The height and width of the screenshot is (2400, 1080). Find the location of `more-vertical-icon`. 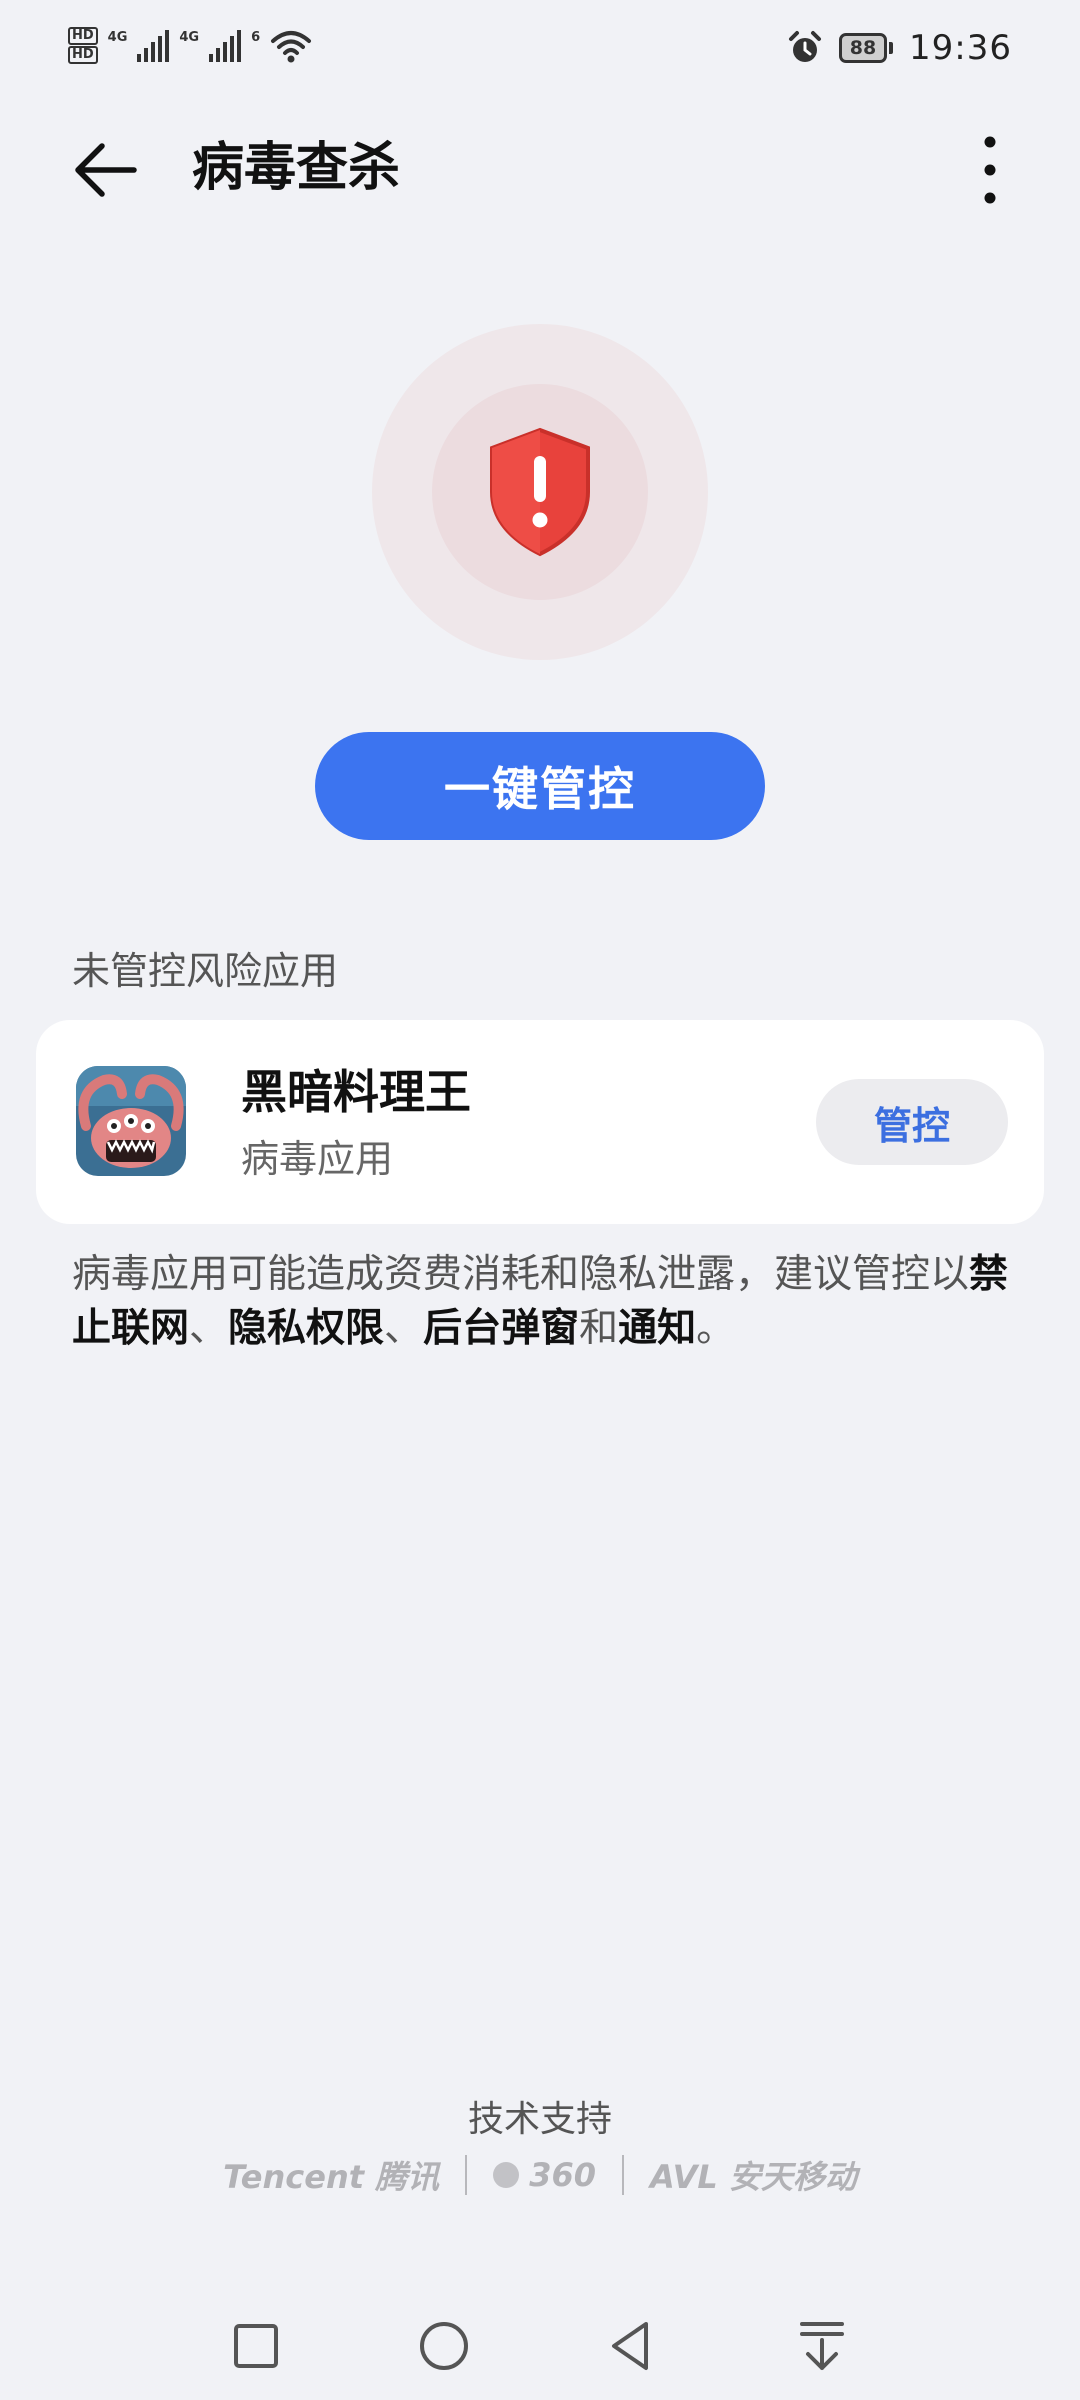

more-vertical-icon is located at coordinates (990, 170).